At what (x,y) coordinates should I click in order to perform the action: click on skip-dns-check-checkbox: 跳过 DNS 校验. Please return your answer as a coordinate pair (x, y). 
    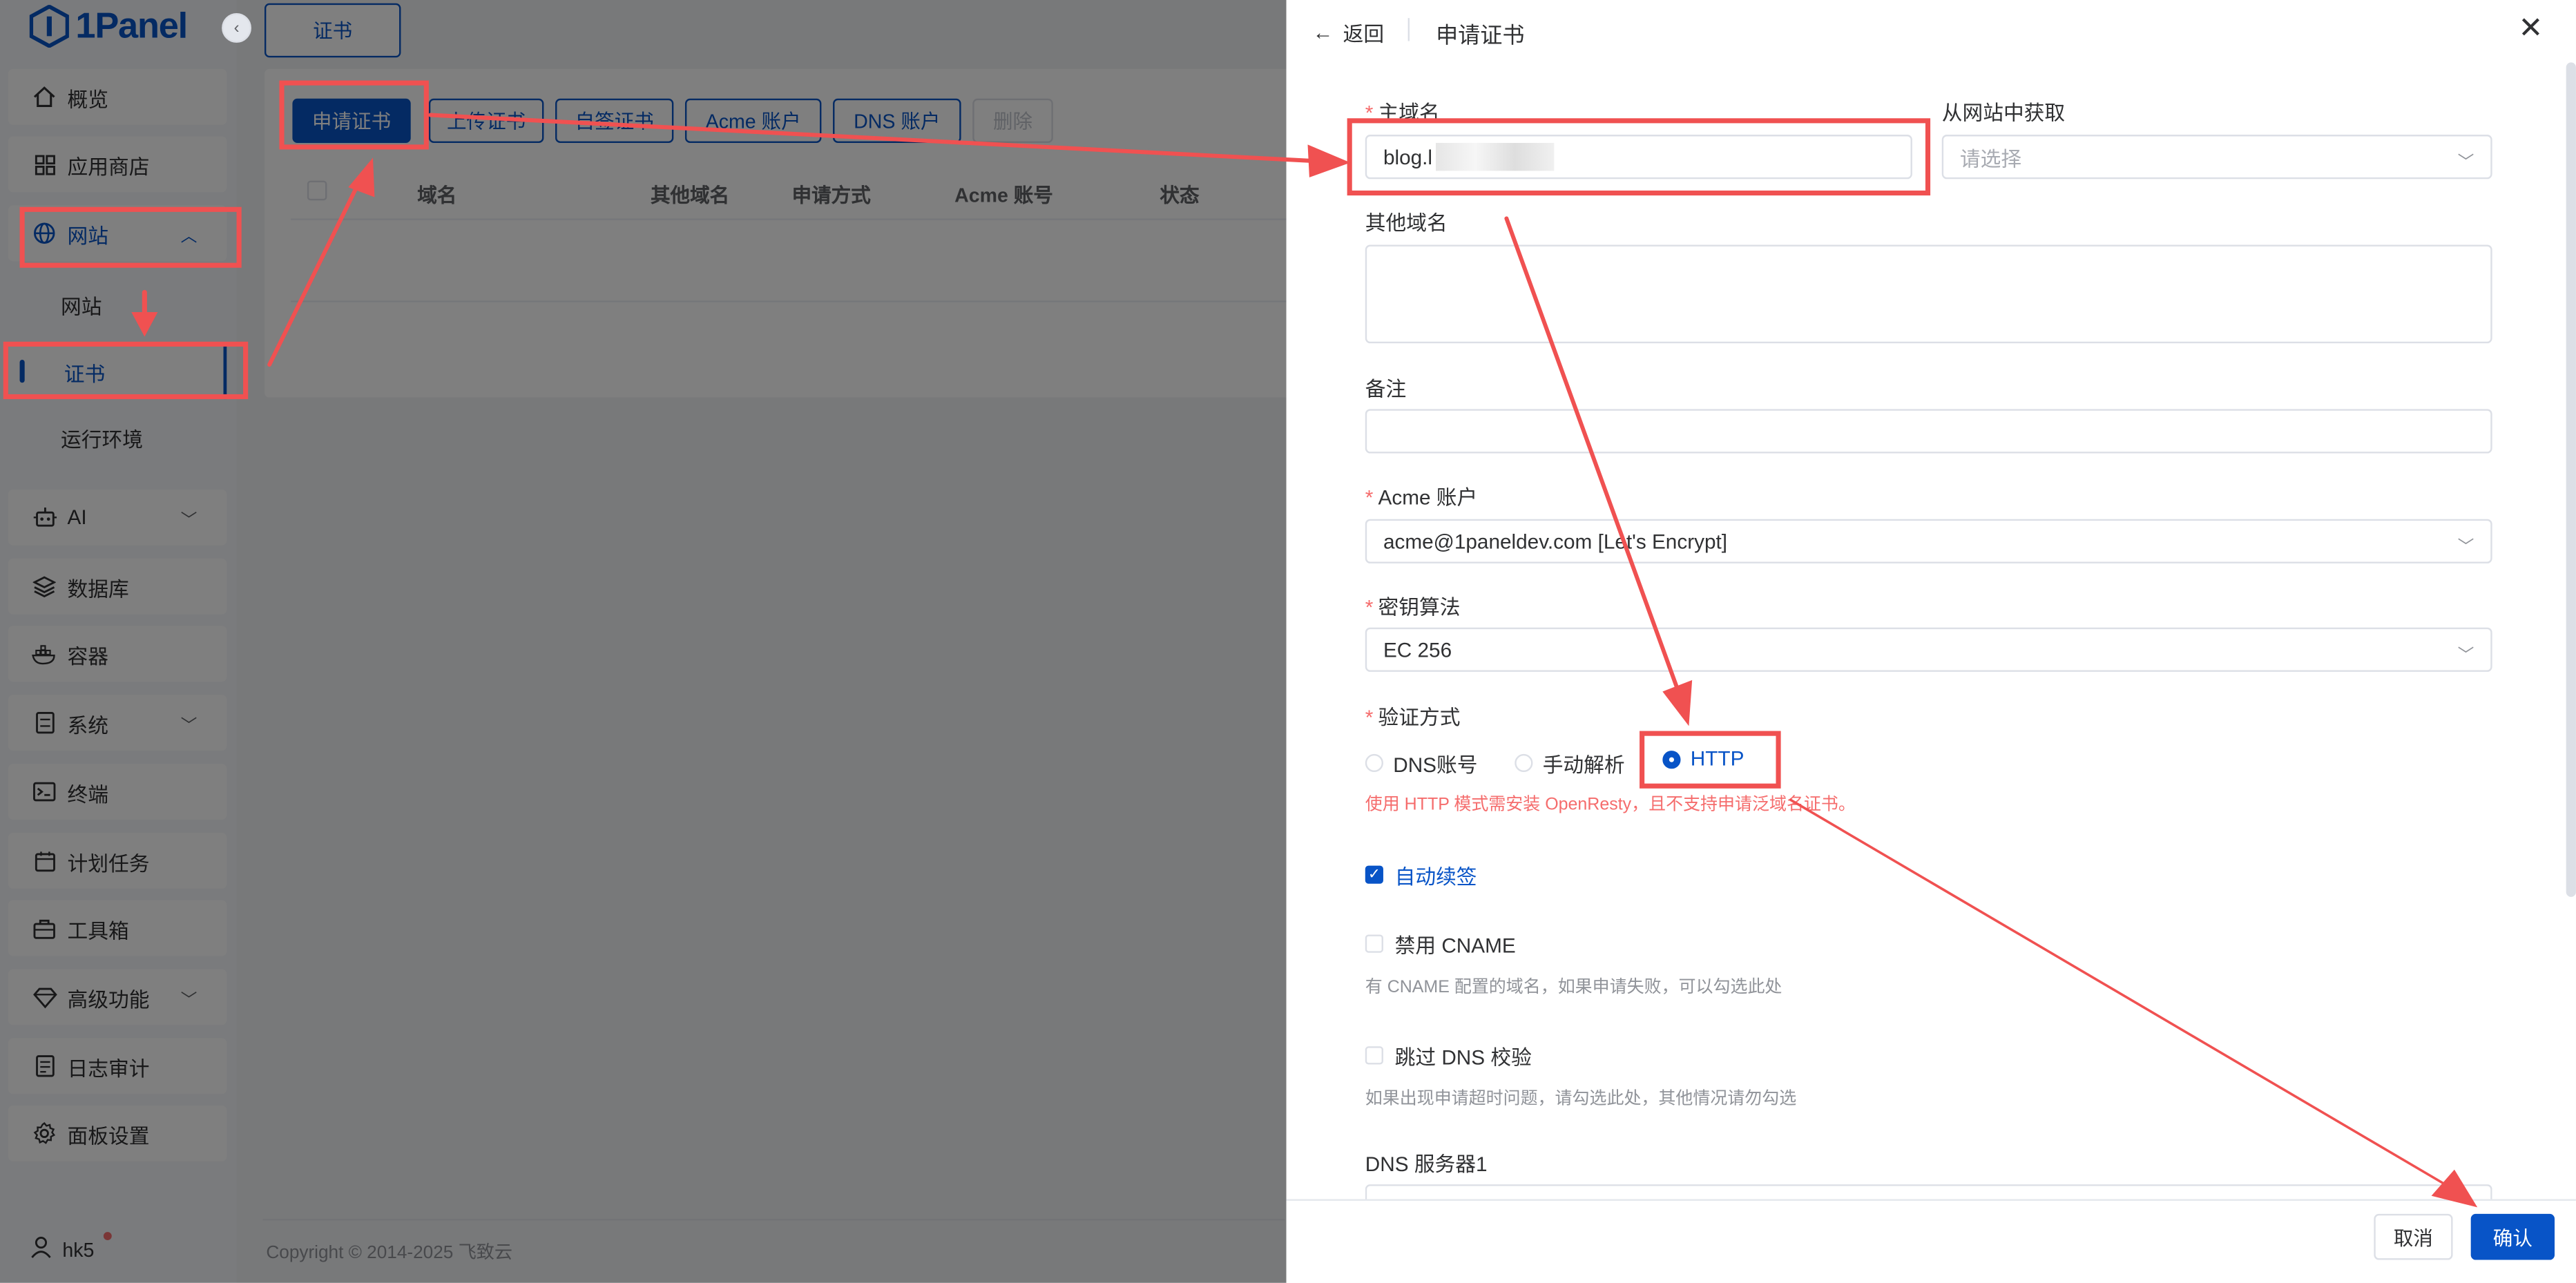
    Looking at the image, I should click on (1448, 1055).